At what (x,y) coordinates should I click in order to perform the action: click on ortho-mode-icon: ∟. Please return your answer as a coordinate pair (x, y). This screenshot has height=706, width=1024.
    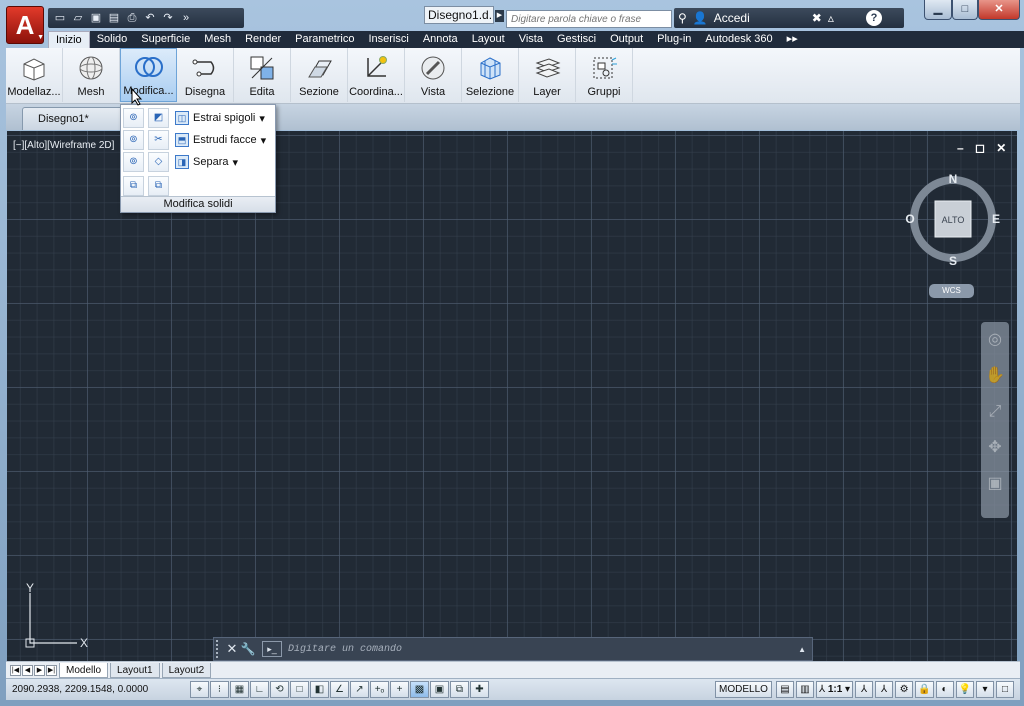
    Looking at the image, I should click on (259, 689).